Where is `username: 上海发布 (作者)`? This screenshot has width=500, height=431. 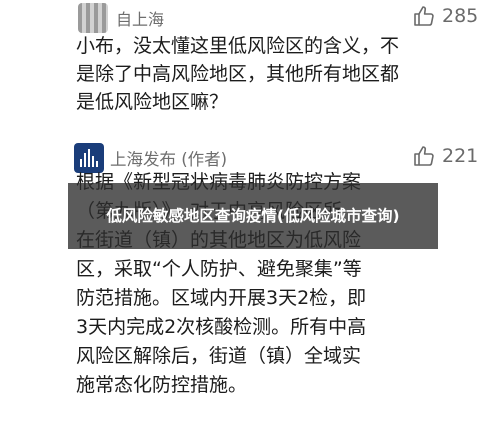
username: 上海发布 (作者) is located at coordinates (168, 158).